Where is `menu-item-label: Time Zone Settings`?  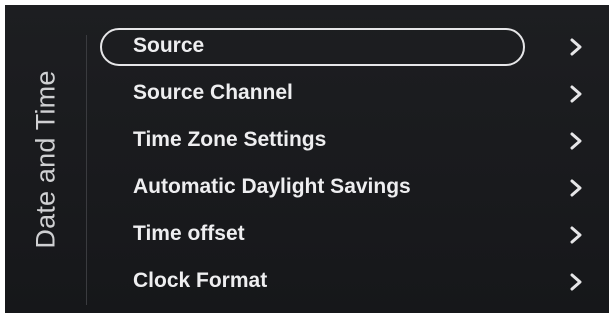 menu-item-label: Time Zone Settings is located at coordinates (230, 139).